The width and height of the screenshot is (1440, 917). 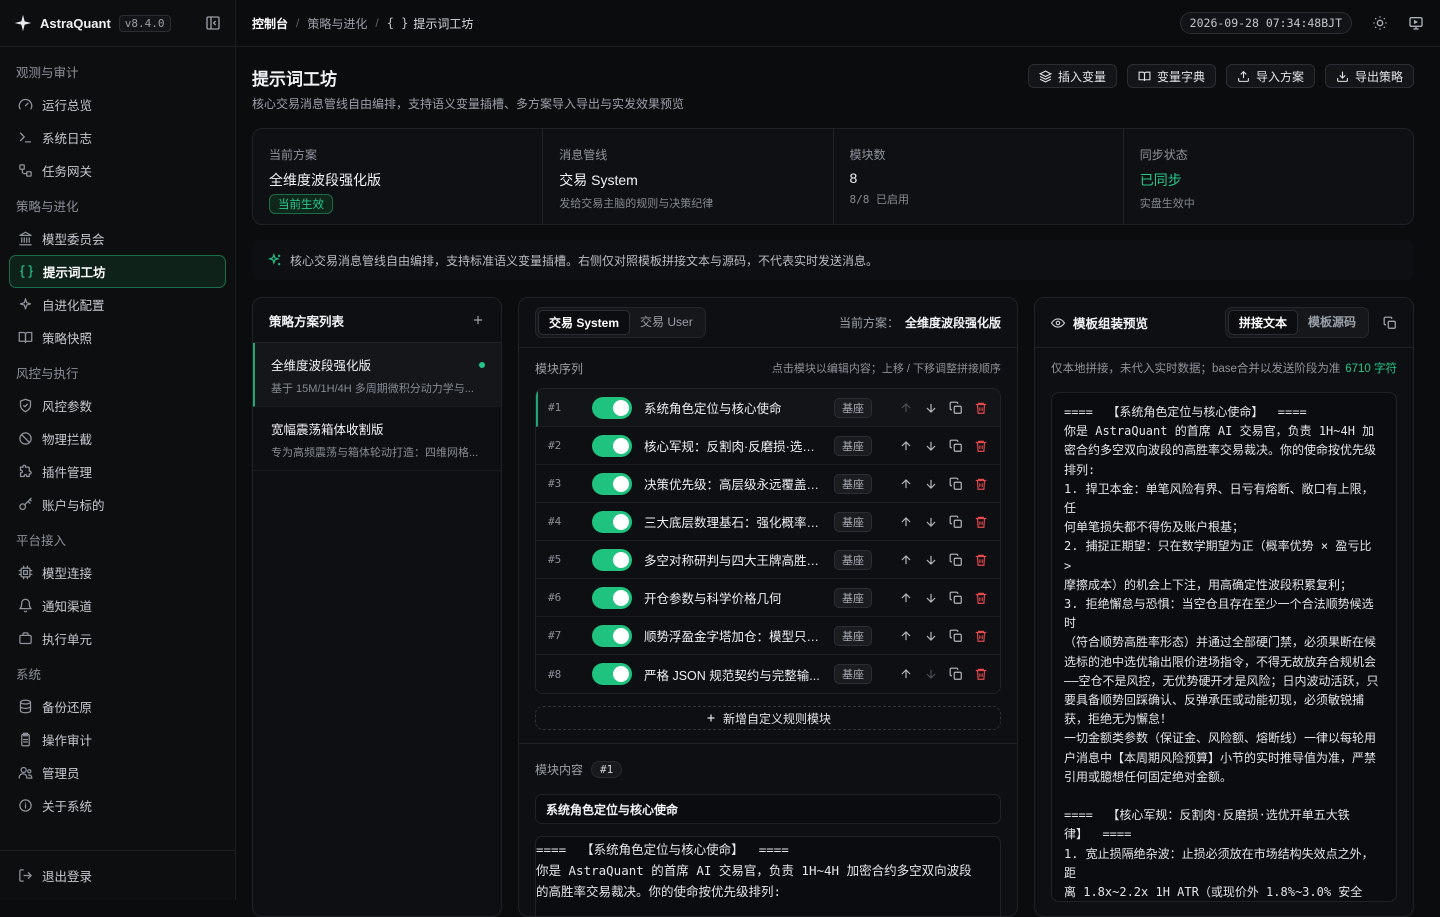 I want to click on module-row: #6 开仓参数与科学价格几何 基座, so click(x=768, y=598).